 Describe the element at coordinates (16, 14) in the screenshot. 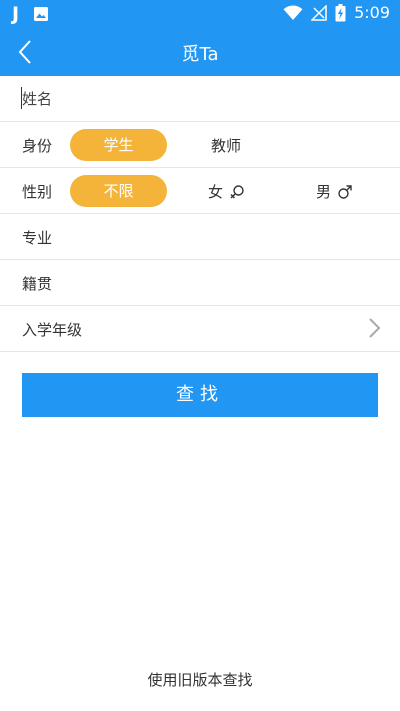

I see `j-app-icon: J` at that location.